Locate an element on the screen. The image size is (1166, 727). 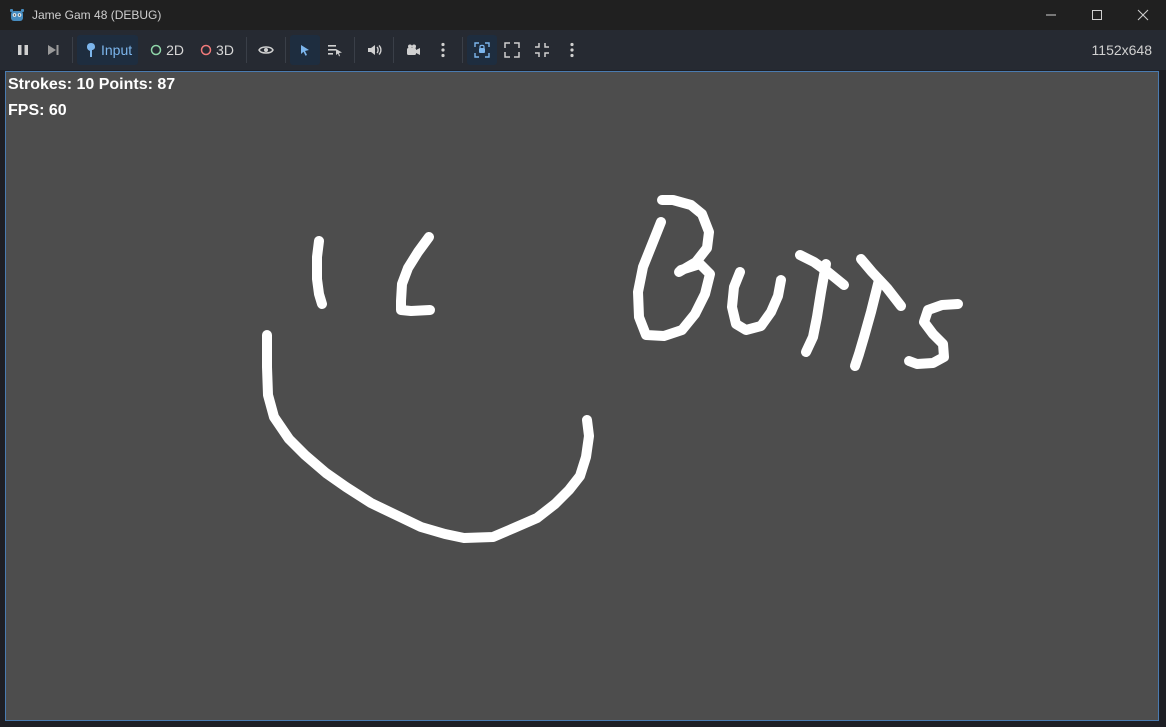
3d-mode-label: 3D is located at coordinates (225, 50).